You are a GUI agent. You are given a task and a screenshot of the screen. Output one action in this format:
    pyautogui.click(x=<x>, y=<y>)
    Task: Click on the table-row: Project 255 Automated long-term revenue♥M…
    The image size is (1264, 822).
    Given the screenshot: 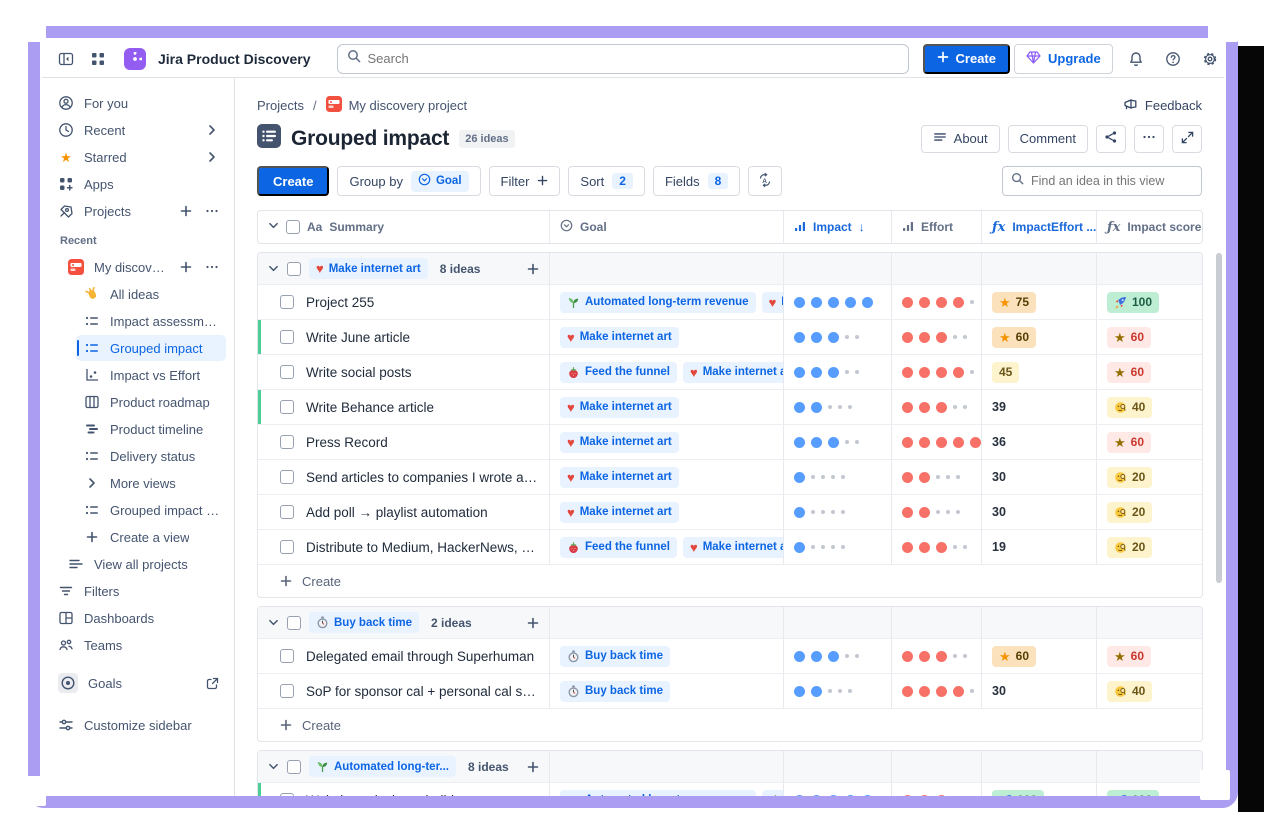 What is the action you would take?
    pyautogui.click(x=730, y=301)
    